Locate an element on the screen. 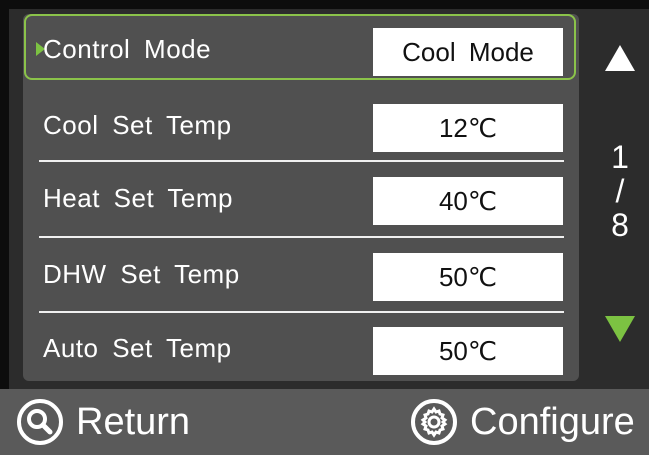 Image resolution: width=649 pixels, height=455 pixels. setting-value-field: 12℃ is located at coordinates (468, 128).